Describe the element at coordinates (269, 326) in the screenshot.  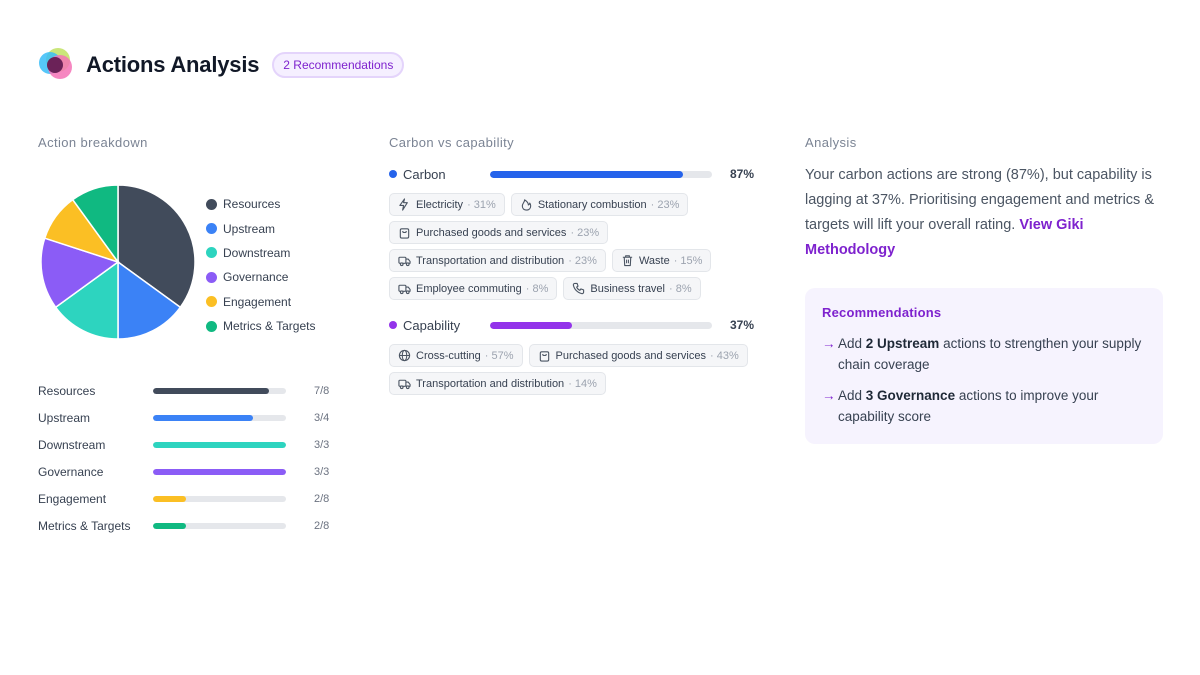
I see `legend-label: Metrics & Targets` at that location.